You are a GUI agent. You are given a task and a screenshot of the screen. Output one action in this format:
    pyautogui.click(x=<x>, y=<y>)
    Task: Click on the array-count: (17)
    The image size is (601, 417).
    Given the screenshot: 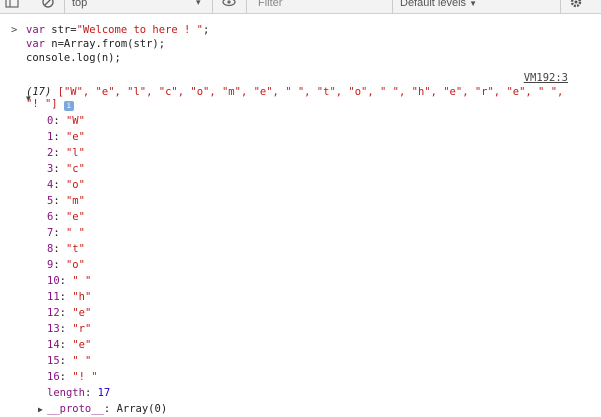 What is the action you would take?
    pyautogui.click(x=39, y=92)
    